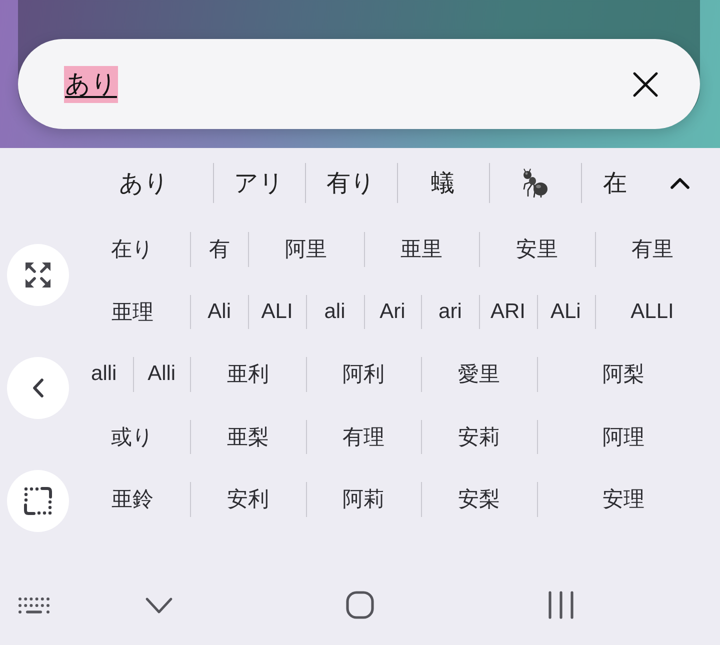 This screenshot has width=720, height=645. I want to click on candidate-button: 阿梨, so click(623, 374).